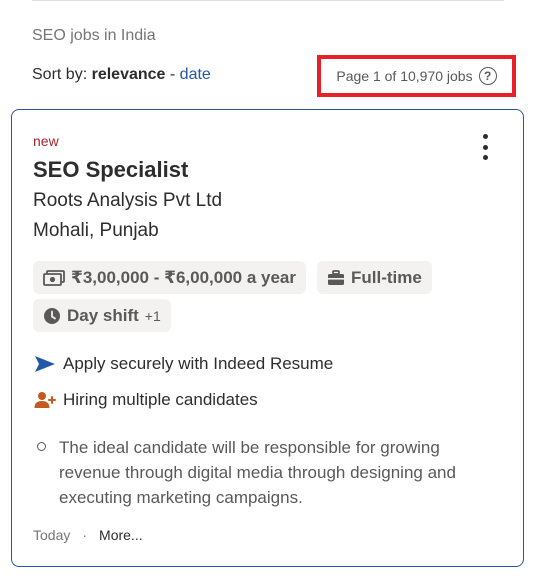 The image size is (535, 581). What do you see at coordinates (52, 535) in the screenshot?
I see `posted-date: Today` at bounding box center [52, 535].